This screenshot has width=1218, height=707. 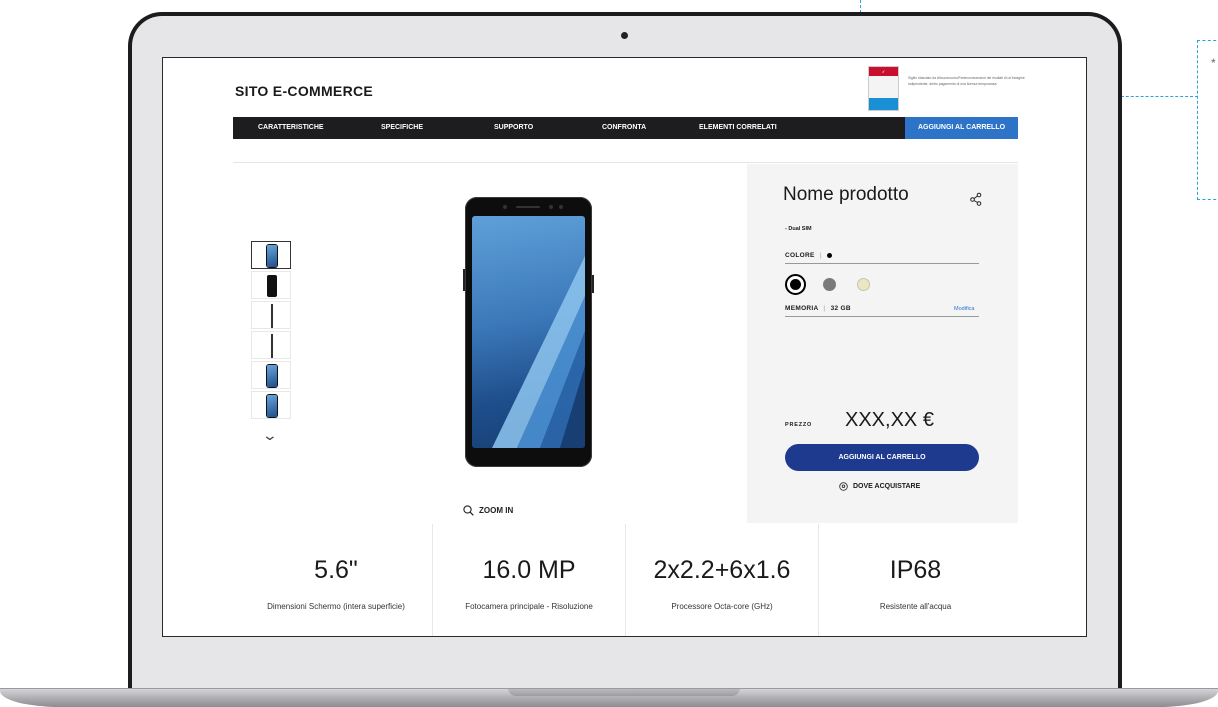 I want to click on spec-label: Dimensioni Schermo (intera superficie), so click(x=336, y=606).